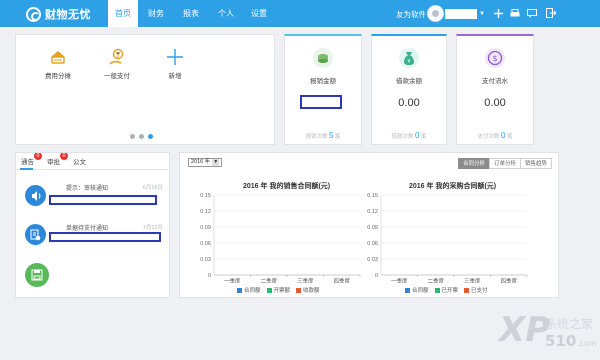 Image resolution: width=600 pixels, height=360 pixels. I want to click on user-icon, so click(435, 13).